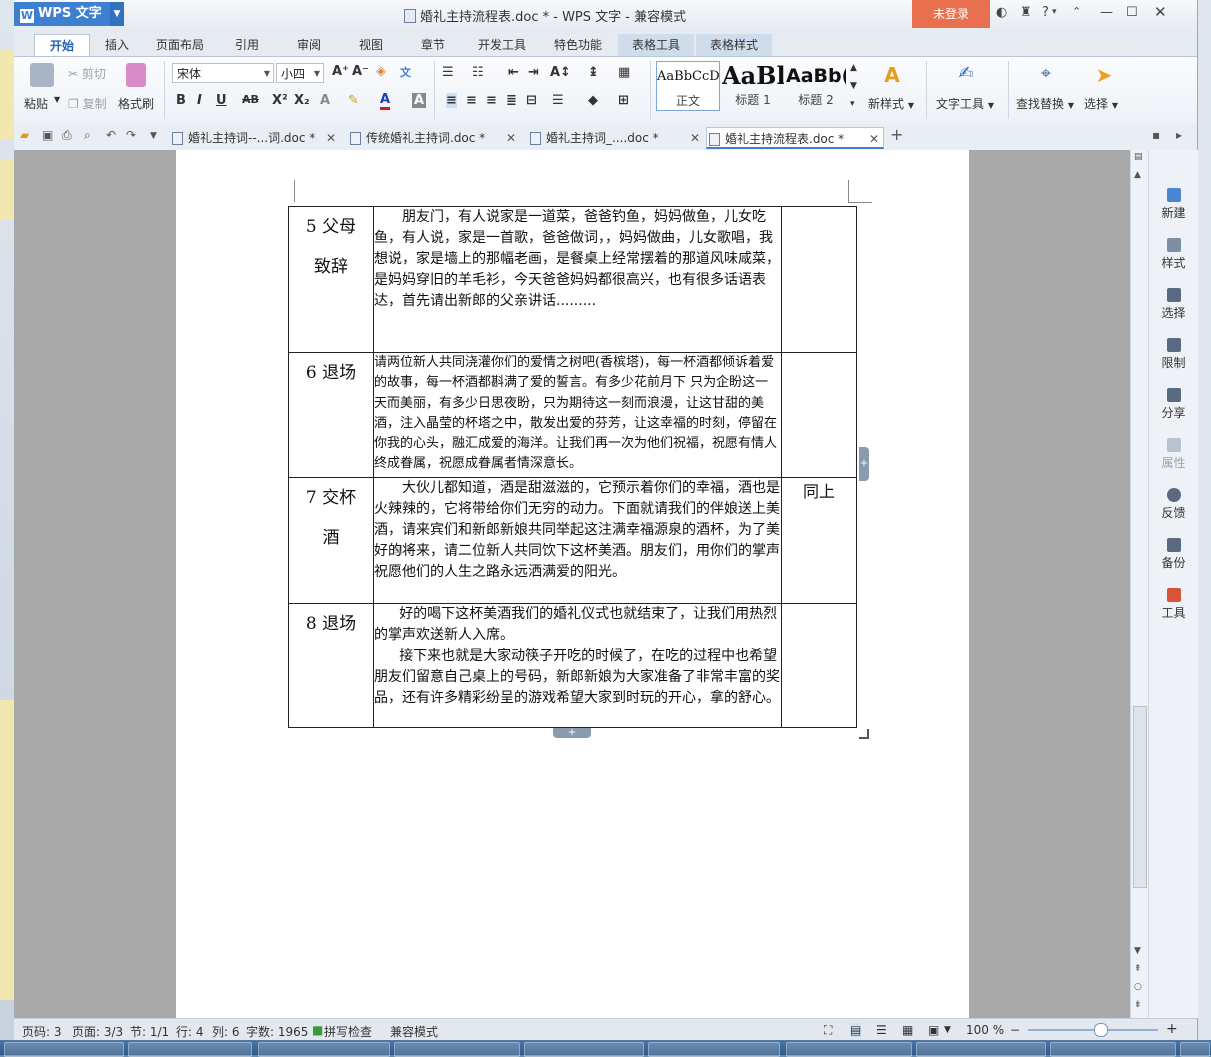 The image size is (1211, 1057). What do you see at coordinates (331, 279) in the screenshot?
I see `step-cell: 5 父母 致辞` at bounding box center [331, 279].